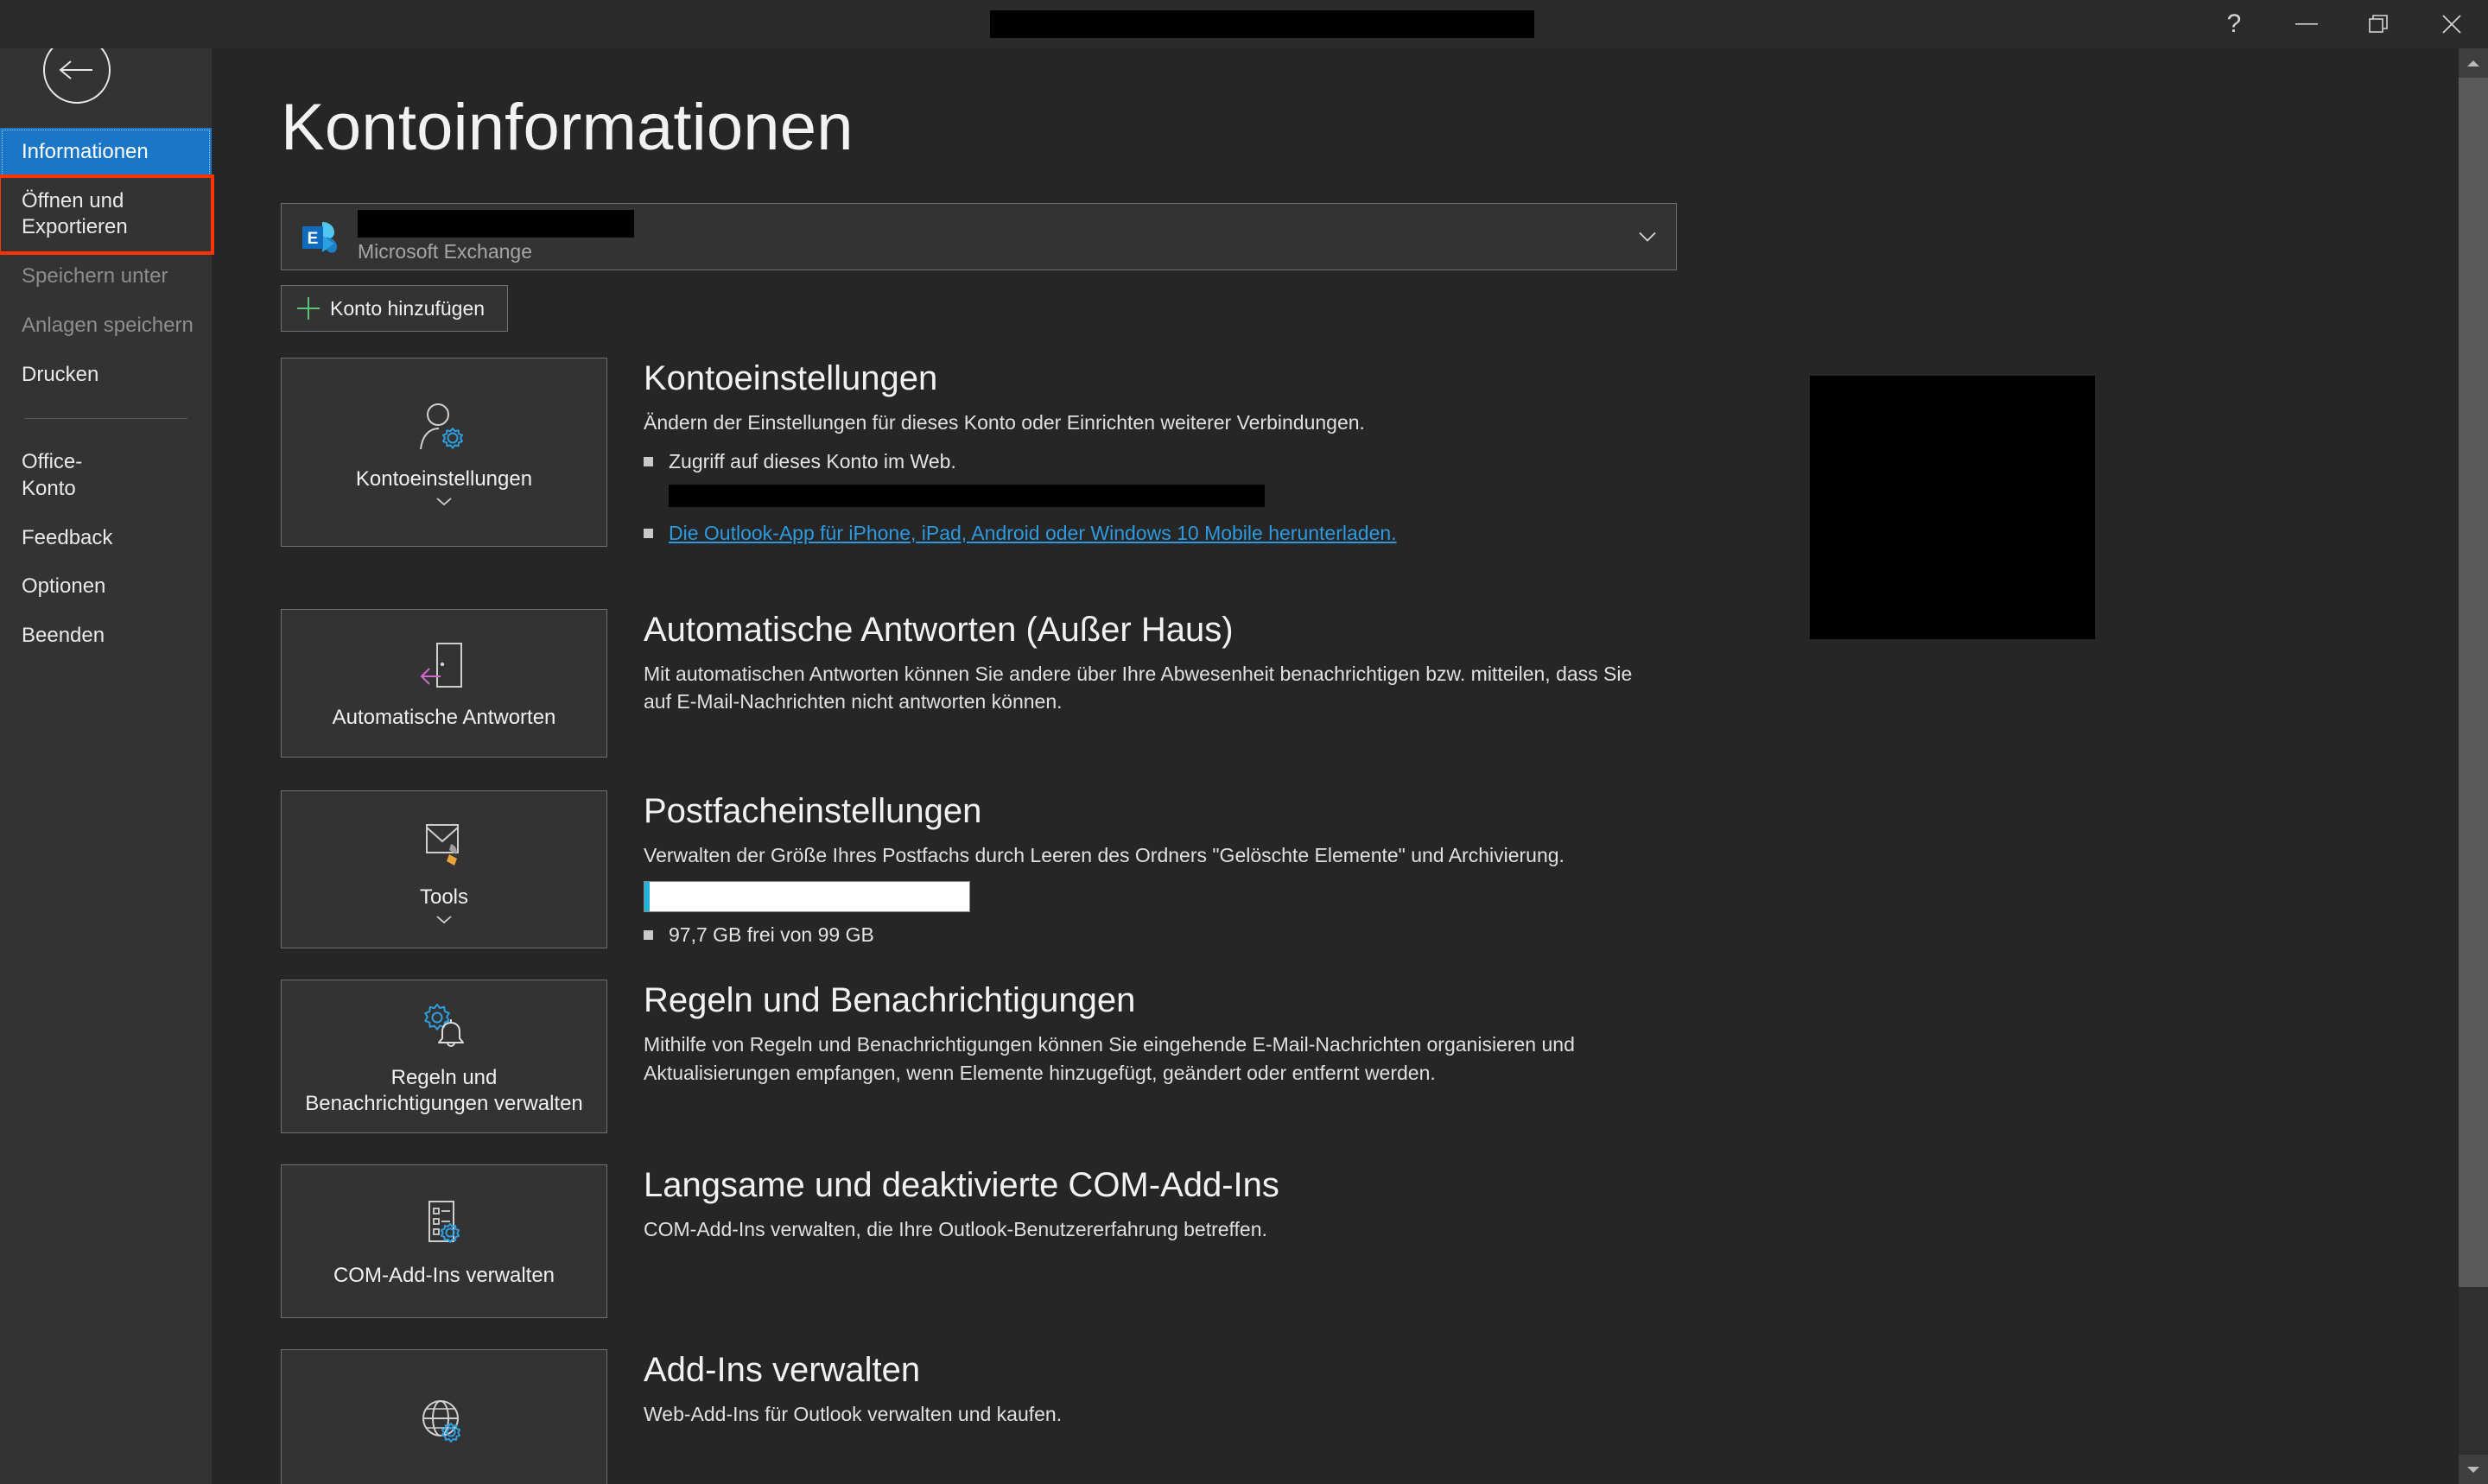 The image size is (2488, 1484). Describe the element at coordinates (107, 215) in the screenshot. I see `sidebar-item-oeffnen-und-exportieren: Öffnen und Exportieren` at that location.